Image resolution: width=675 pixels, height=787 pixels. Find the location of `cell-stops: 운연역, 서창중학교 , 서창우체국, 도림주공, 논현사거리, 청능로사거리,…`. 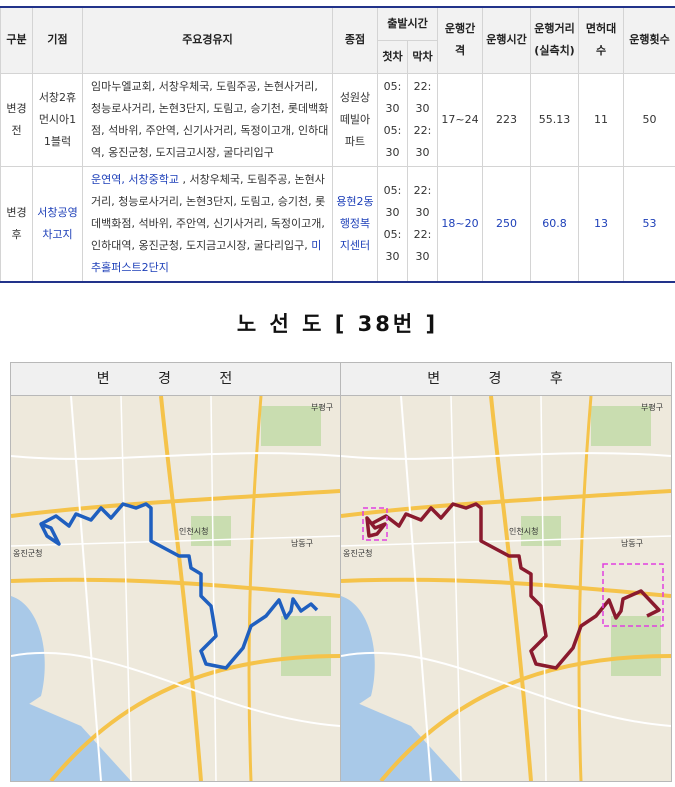

cell-stops: 운연역, 서창중학교 , 서창우체국, 도림주공, 논현사거리, 청능로사거리,… is located at coordinates (207, 224).